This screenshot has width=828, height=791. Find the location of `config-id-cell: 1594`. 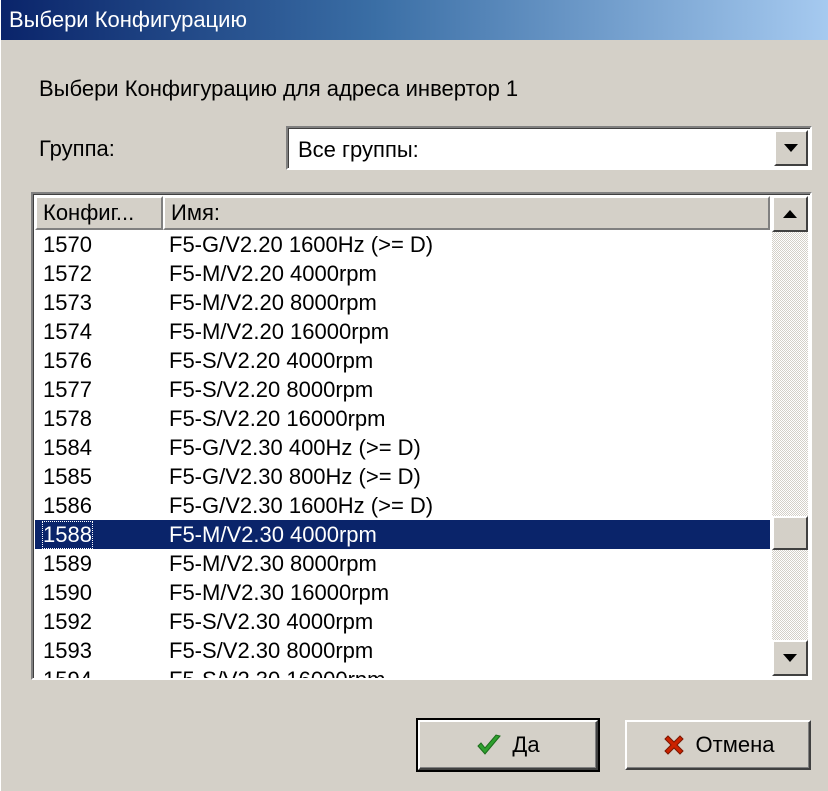

config-id-cell: 1594 is located at coordinates (67, 673).